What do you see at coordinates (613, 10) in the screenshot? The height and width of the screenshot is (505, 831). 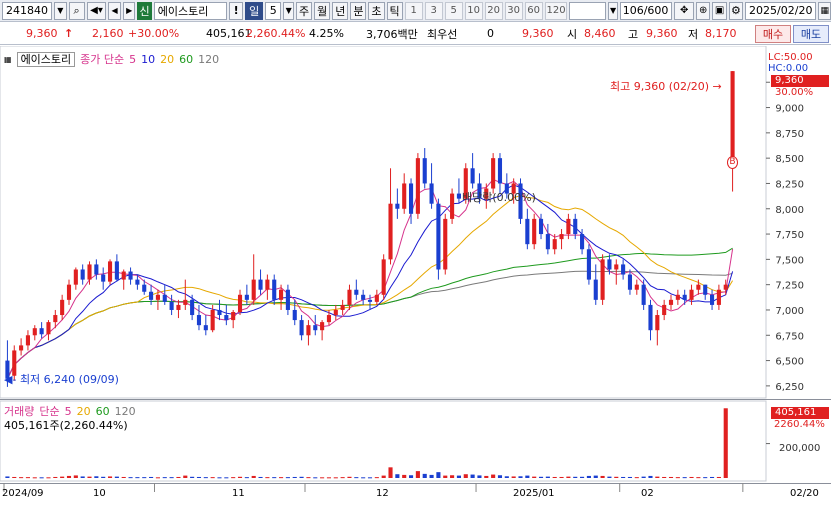 I see `custom-tick-dropdown: ▼` at bounding box center [613, 10].